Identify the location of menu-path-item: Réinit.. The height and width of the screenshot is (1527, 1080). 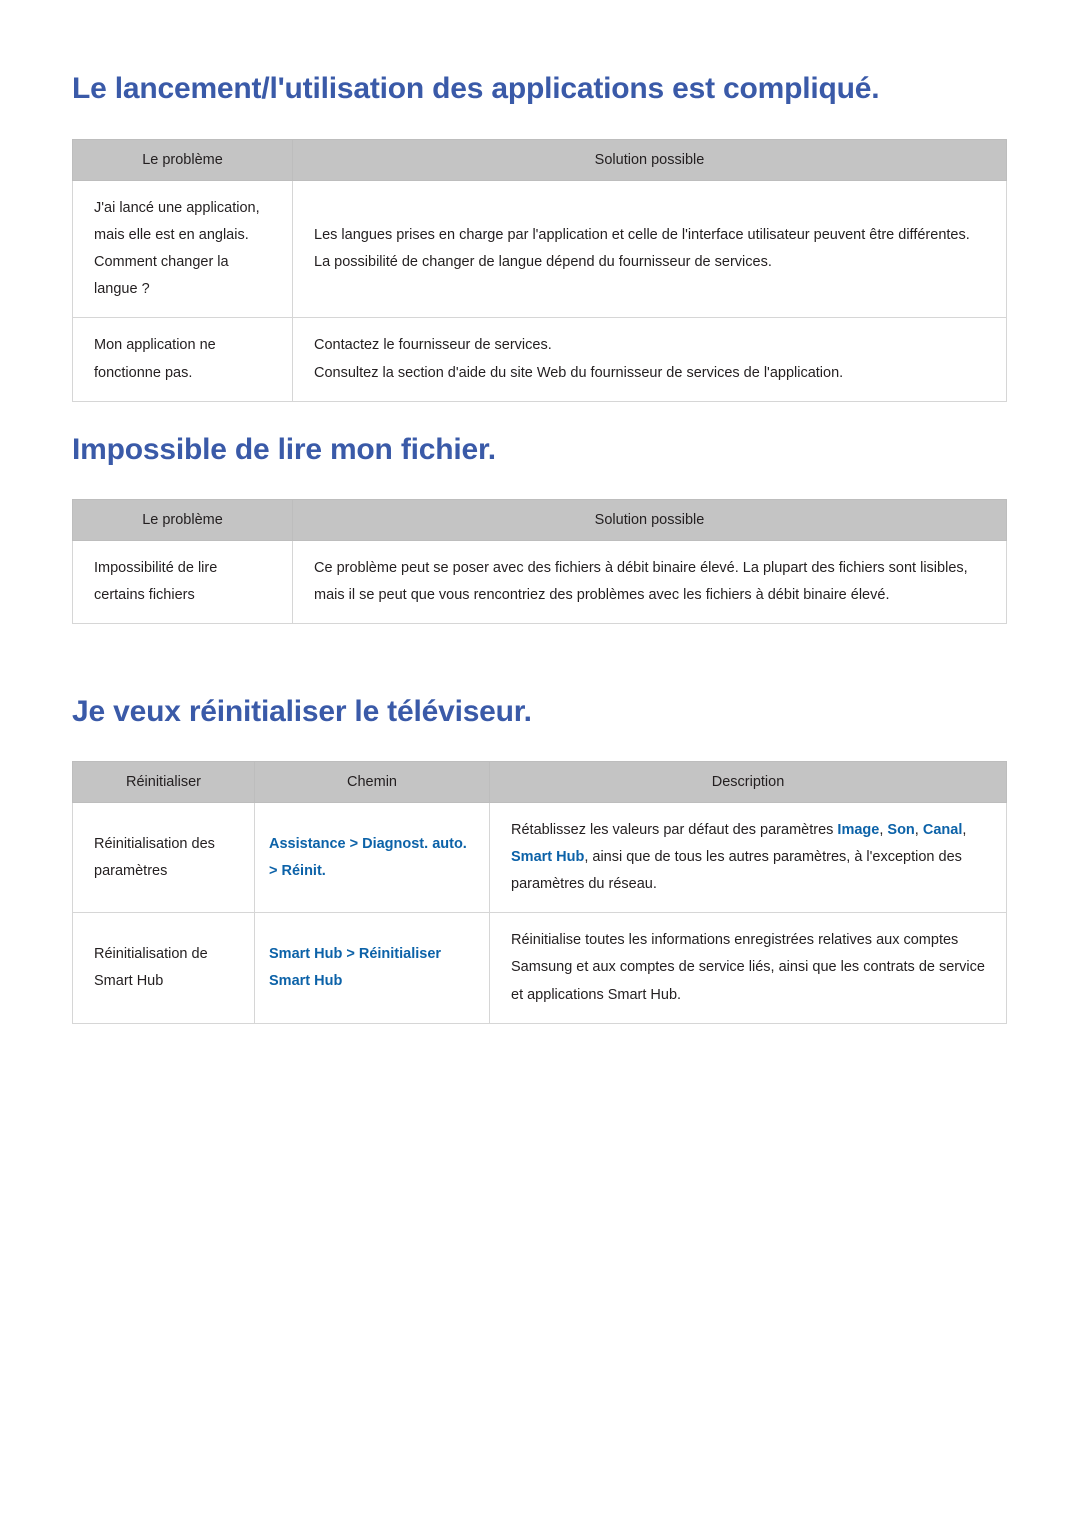
(303, 870).